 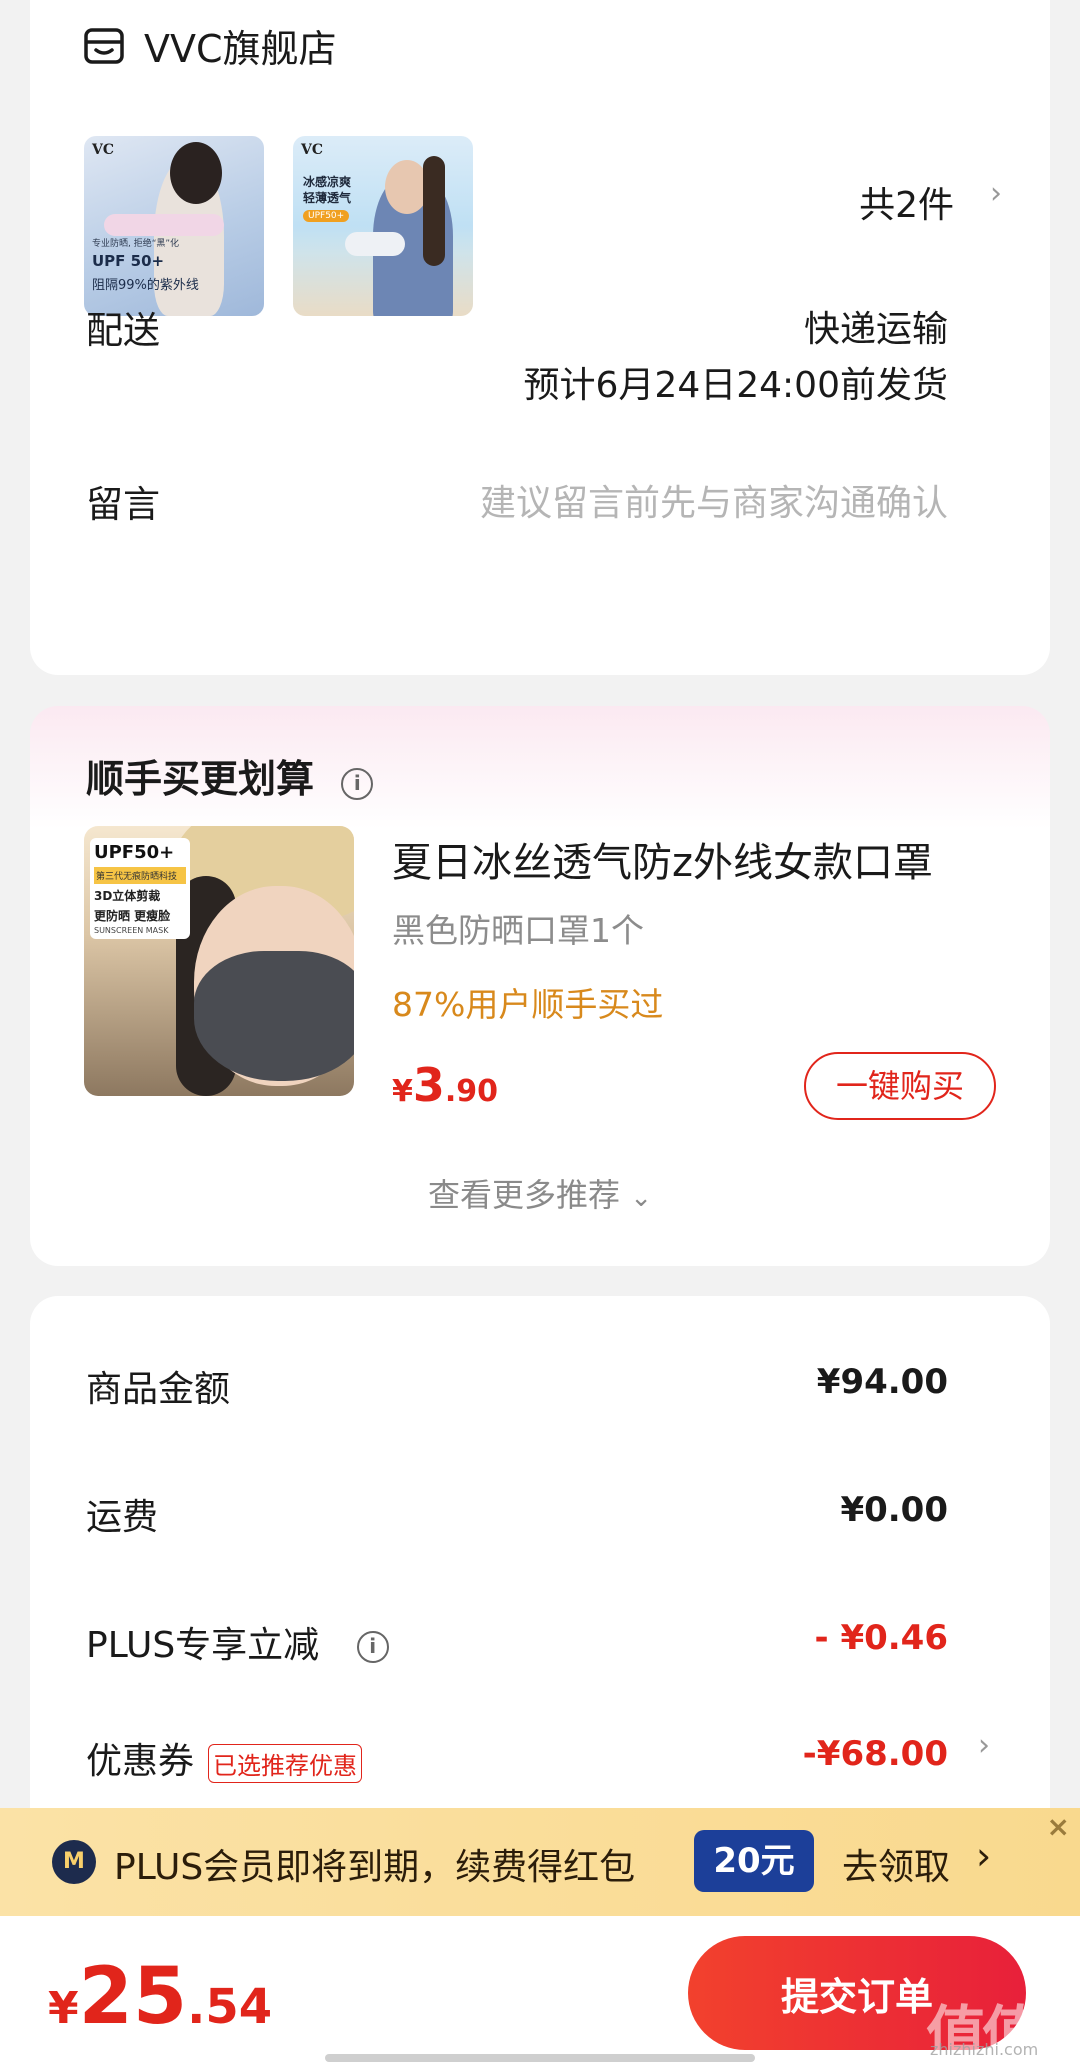 What do you see at coordinates (131, 930) in the screenshot?
I see `mask-en: SUNSCREEN MASK` at bounding box center [131, 930].